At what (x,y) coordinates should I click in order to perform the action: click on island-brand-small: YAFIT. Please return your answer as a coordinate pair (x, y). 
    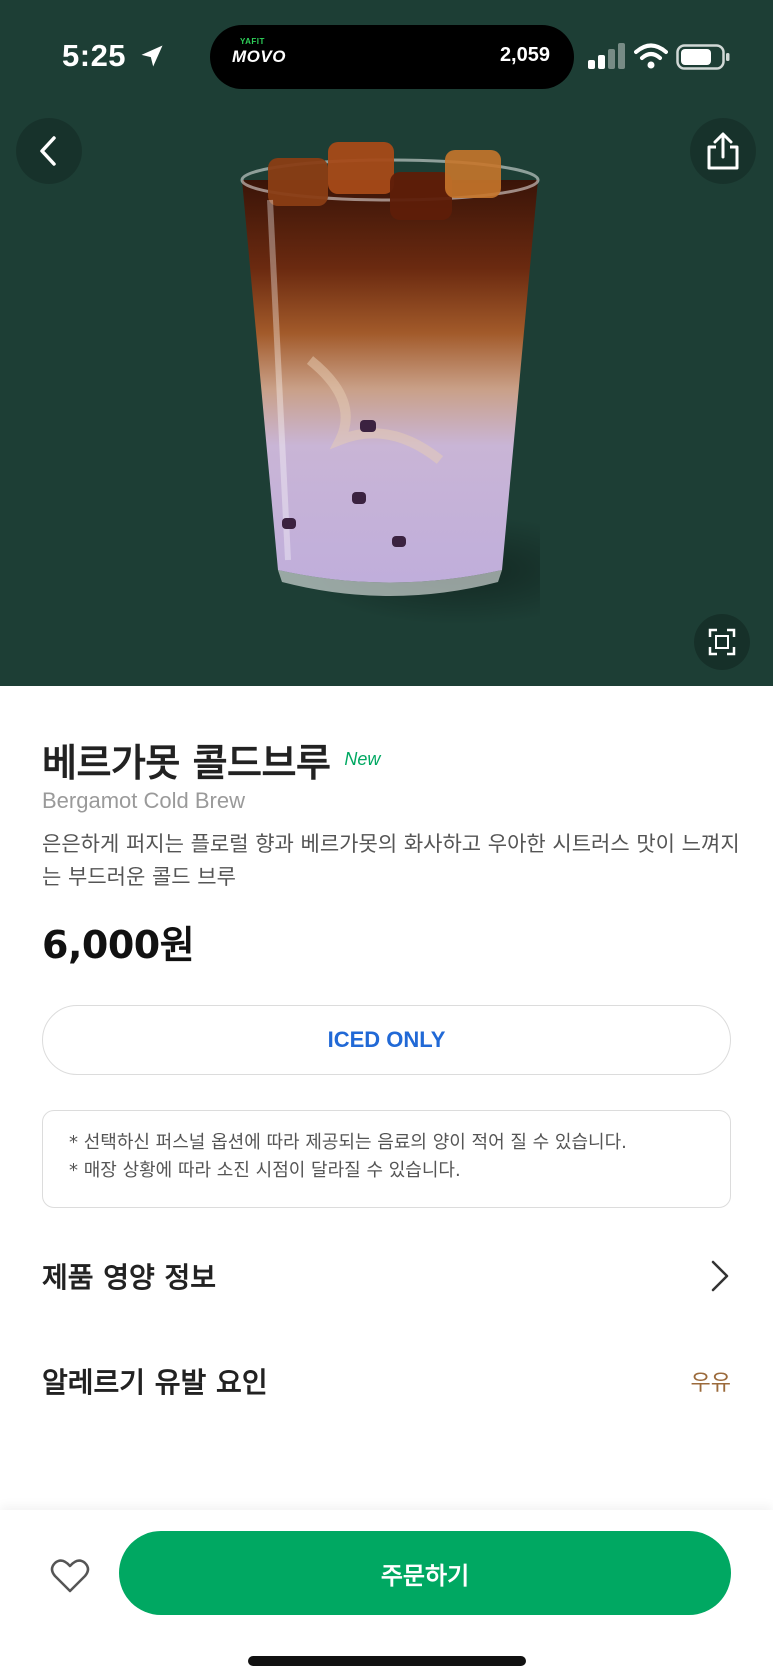
    Looking at the image, I should click on (252, 41).